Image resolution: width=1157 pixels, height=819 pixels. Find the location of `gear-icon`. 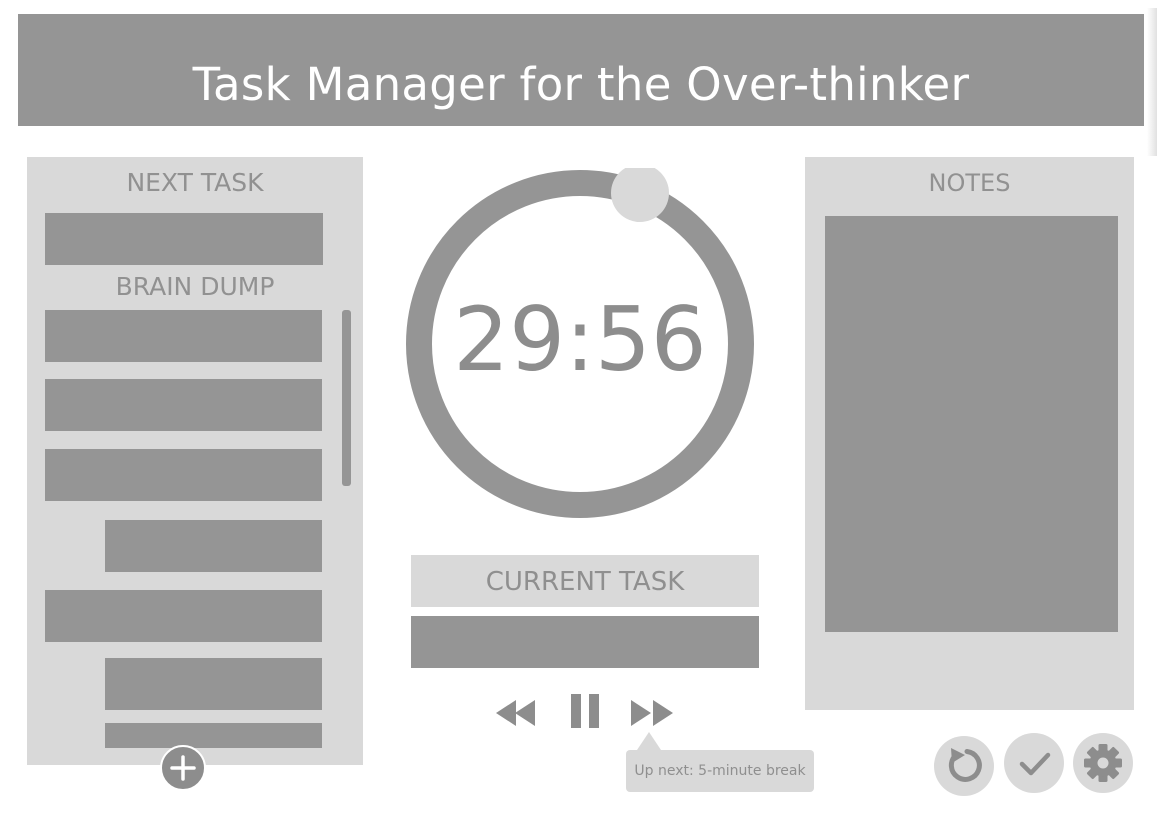

gear-icon is located at coordinates (1103, 763).